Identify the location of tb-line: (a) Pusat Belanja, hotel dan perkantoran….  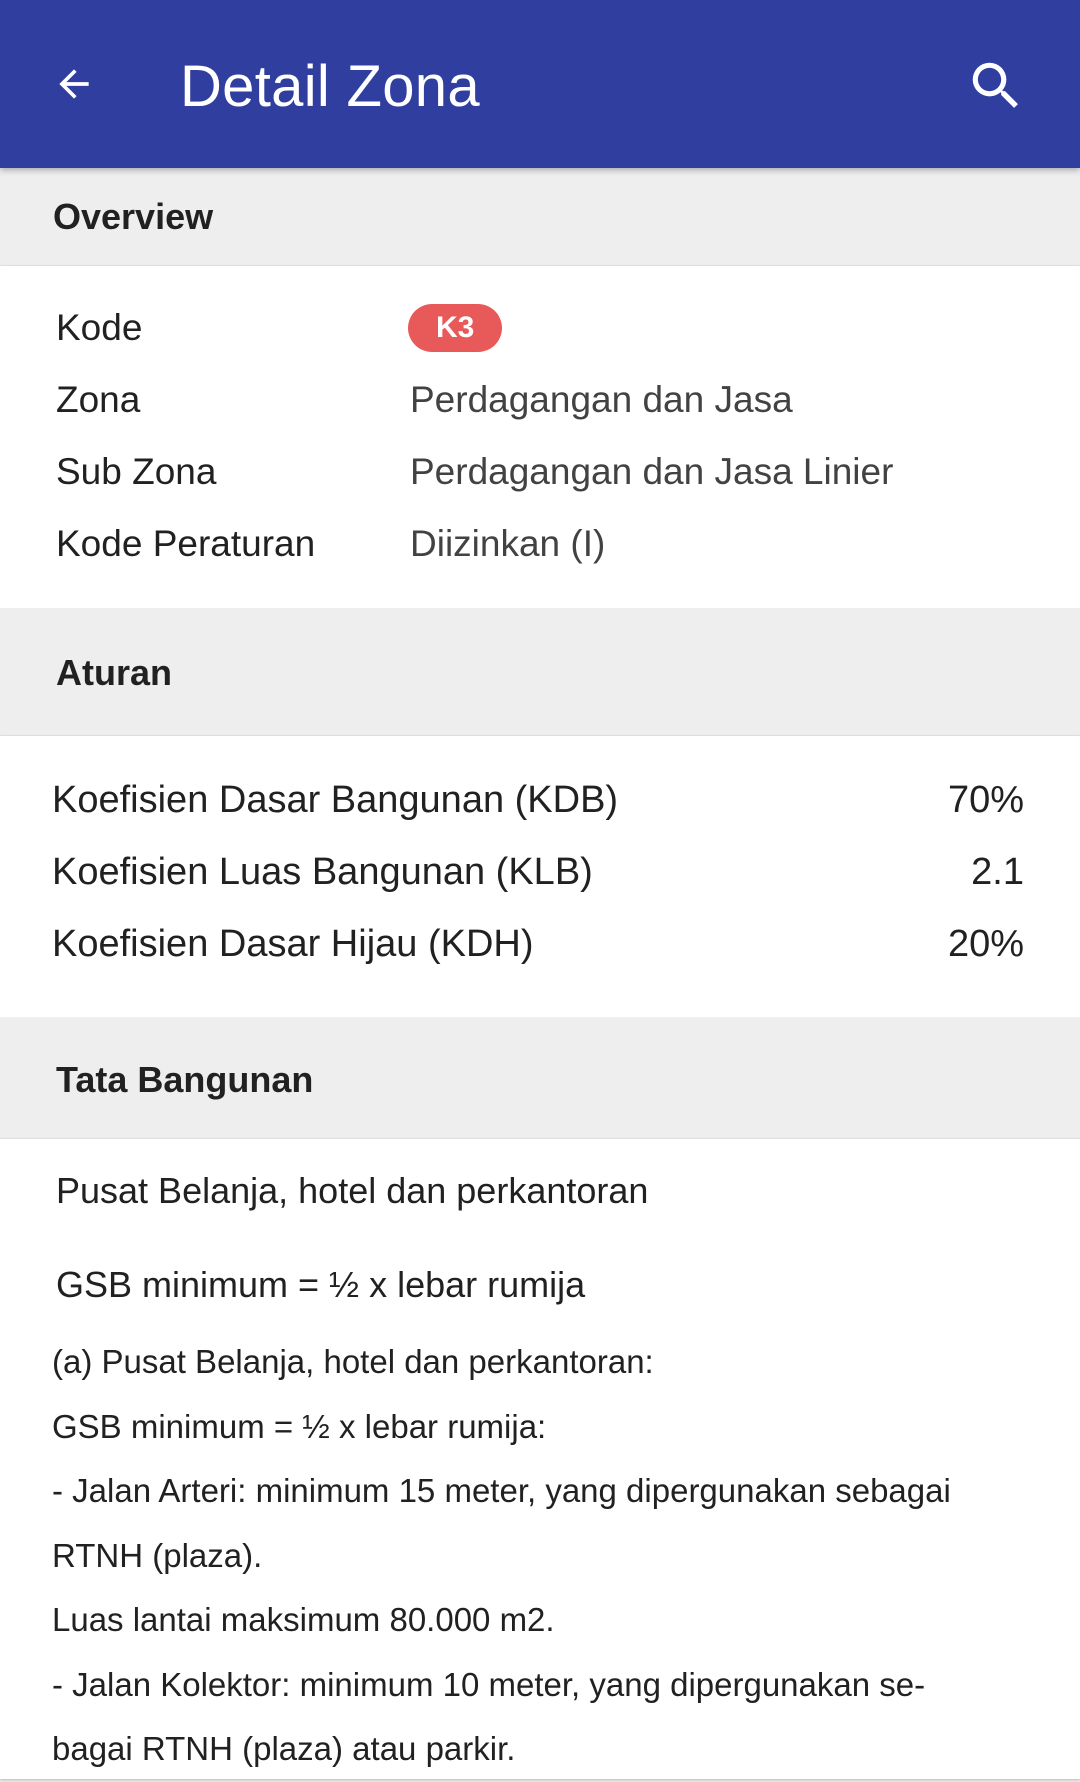
(353, 1361).